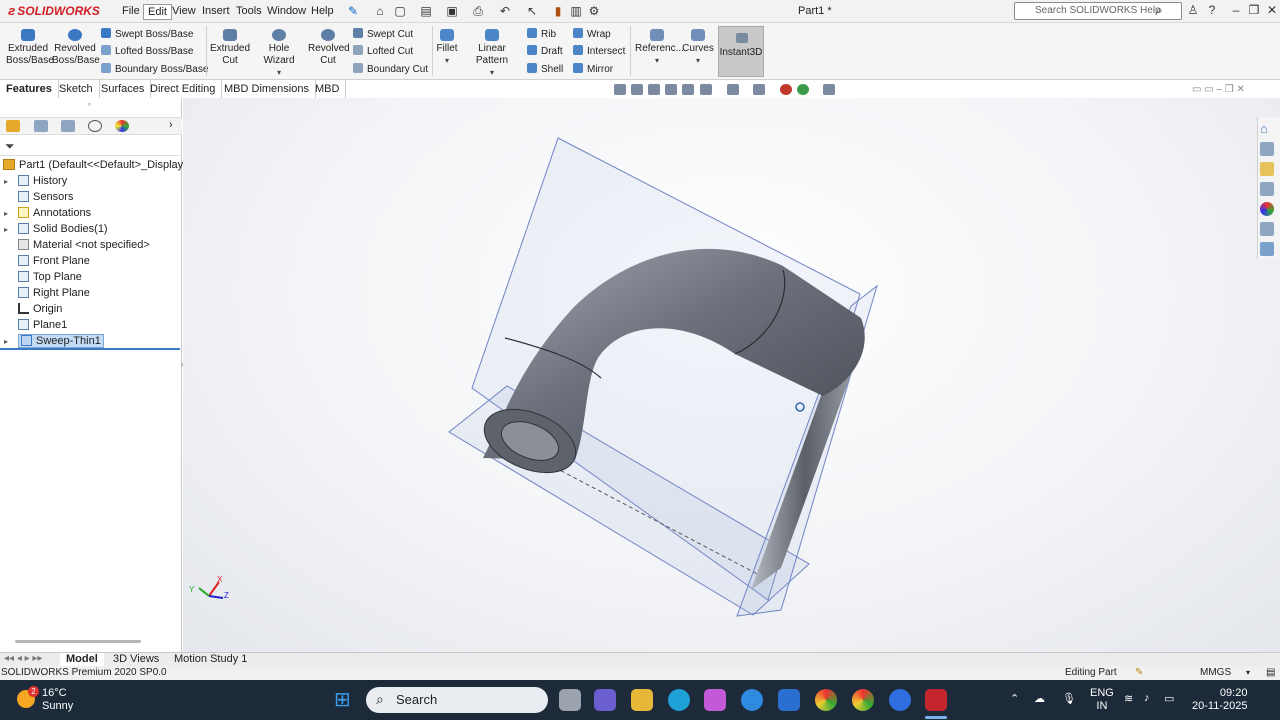 Image resolution: width=1280 pixels, height=720 pixels. Describe the element at coordinates (936, 700) in the screenshot. I see `solidworks-taskbar-icon` at that location.